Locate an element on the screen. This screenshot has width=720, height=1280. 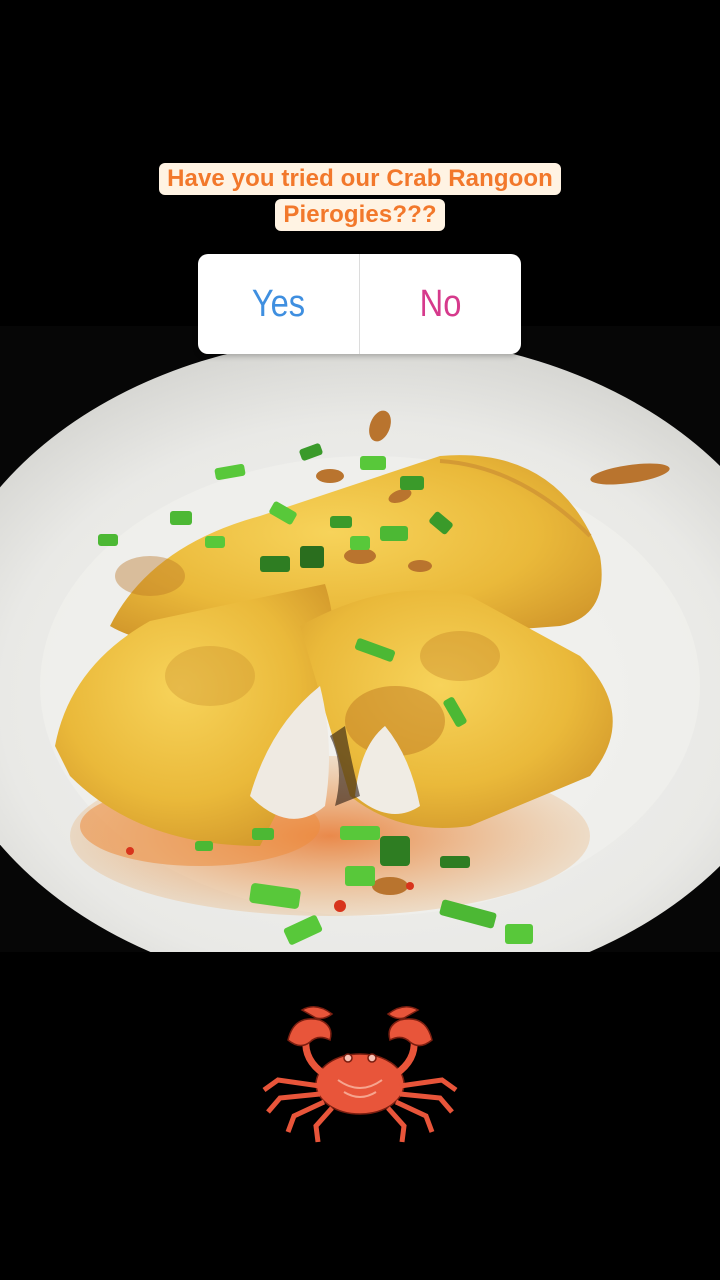
poll-sticker: Yes No is located at coordinates (359, 304).